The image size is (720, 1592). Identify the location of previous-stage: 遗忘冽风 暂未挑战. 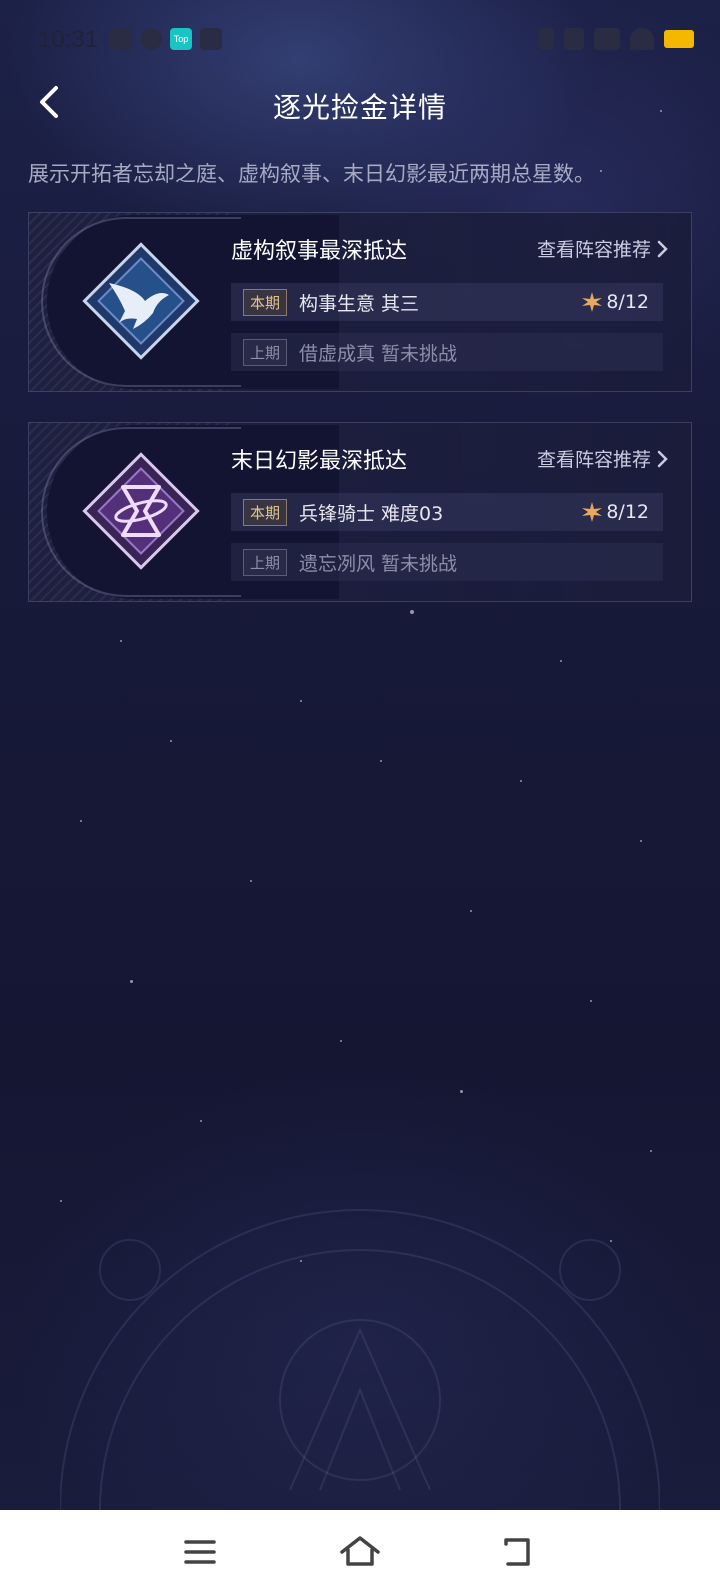
(378, 563).